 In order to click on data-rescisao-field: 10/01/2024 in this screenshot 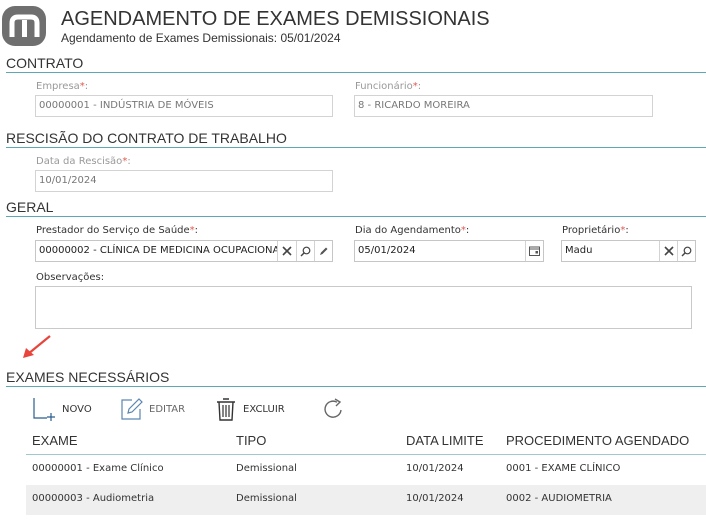, I will do `click(184, 181)`.